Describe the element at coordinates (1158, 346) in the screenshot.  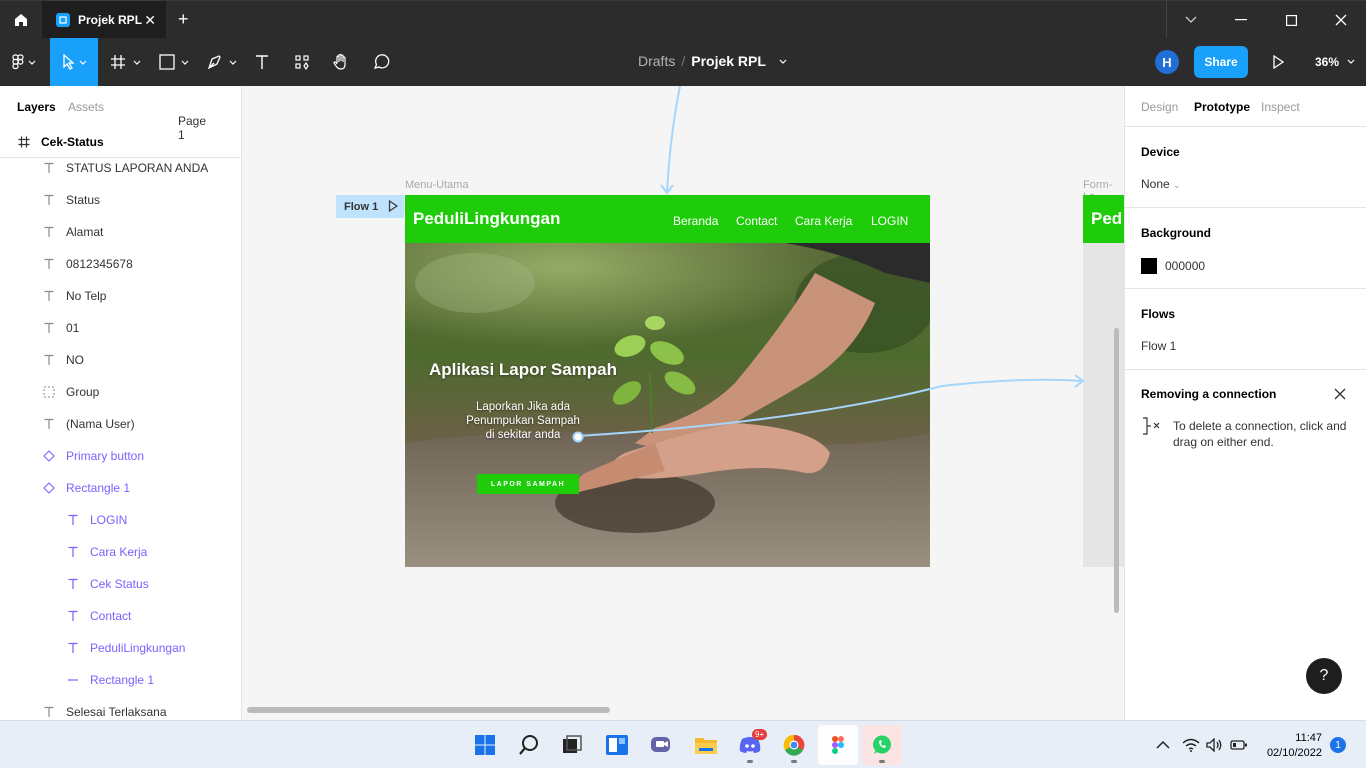
I see `flow-item: Flow 1` at that location.